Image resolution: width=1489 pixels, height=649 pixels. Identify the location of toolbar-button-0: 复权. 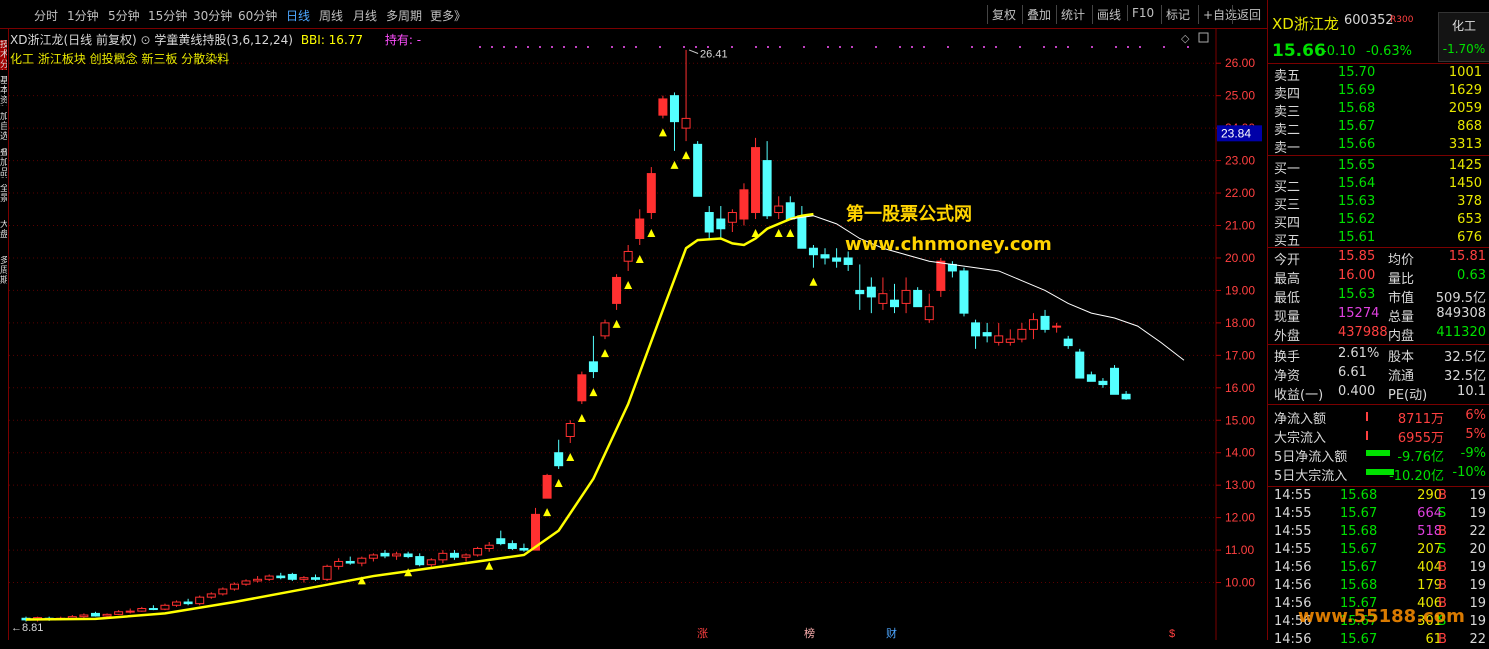
(1003, 14).